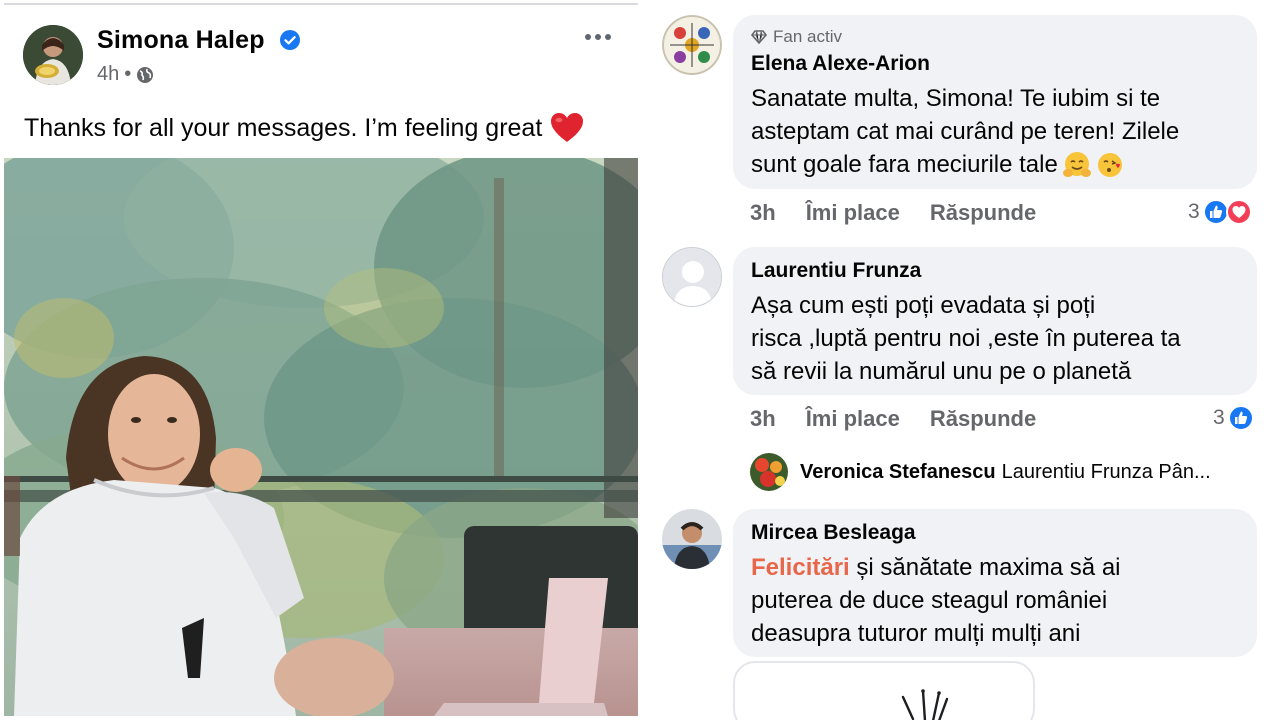  What do you see at coordinates (956, 98) in the screenshot?
I see `comment-line: Sanatate multa, Simona! Te iubim si te` at bounding box center [956, 98].